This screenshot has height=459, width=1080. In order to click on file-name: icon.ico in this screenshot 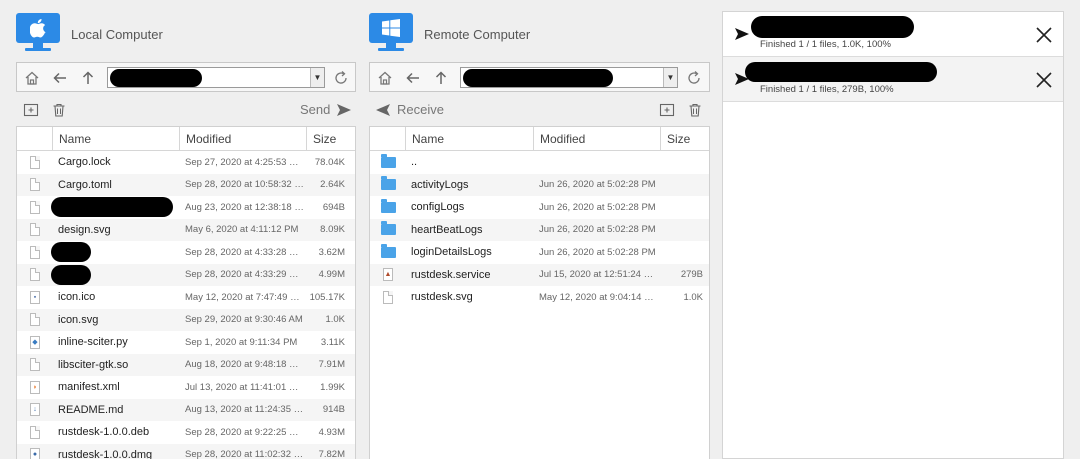, I will do `click(77, 297)`.